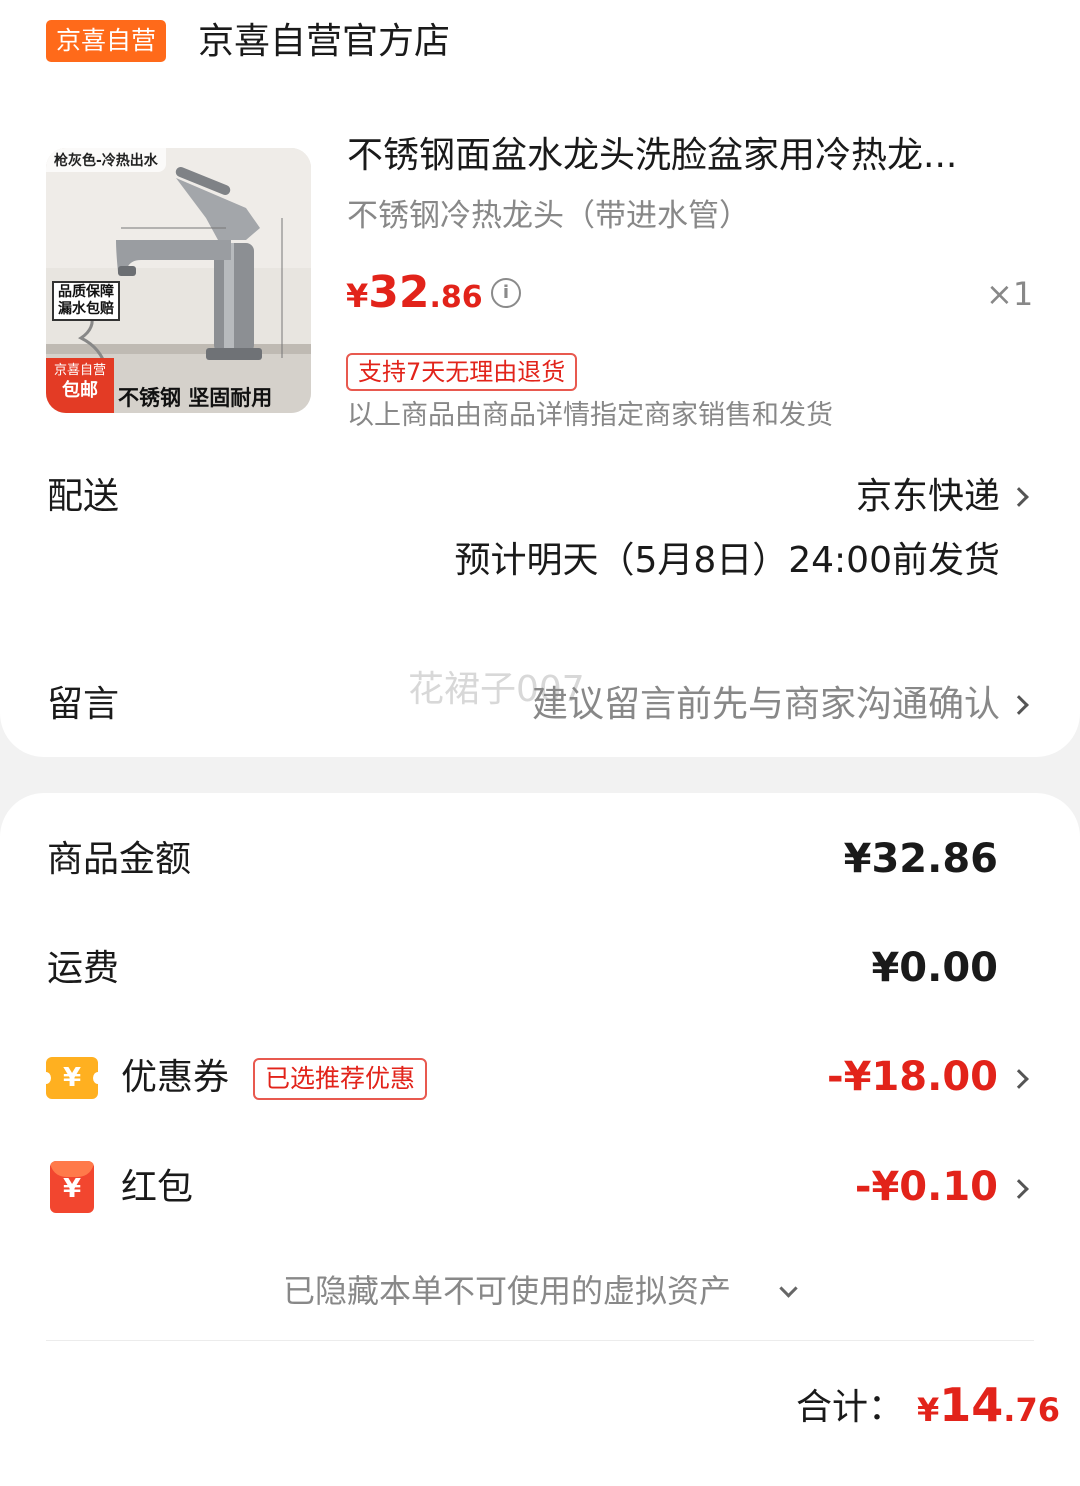 This screenshot has width=1080, height=1486. What do you see at coordinates (456, 297) in the screenshot?
I see `price-decimal: .86` at bounding box center [456, 297].